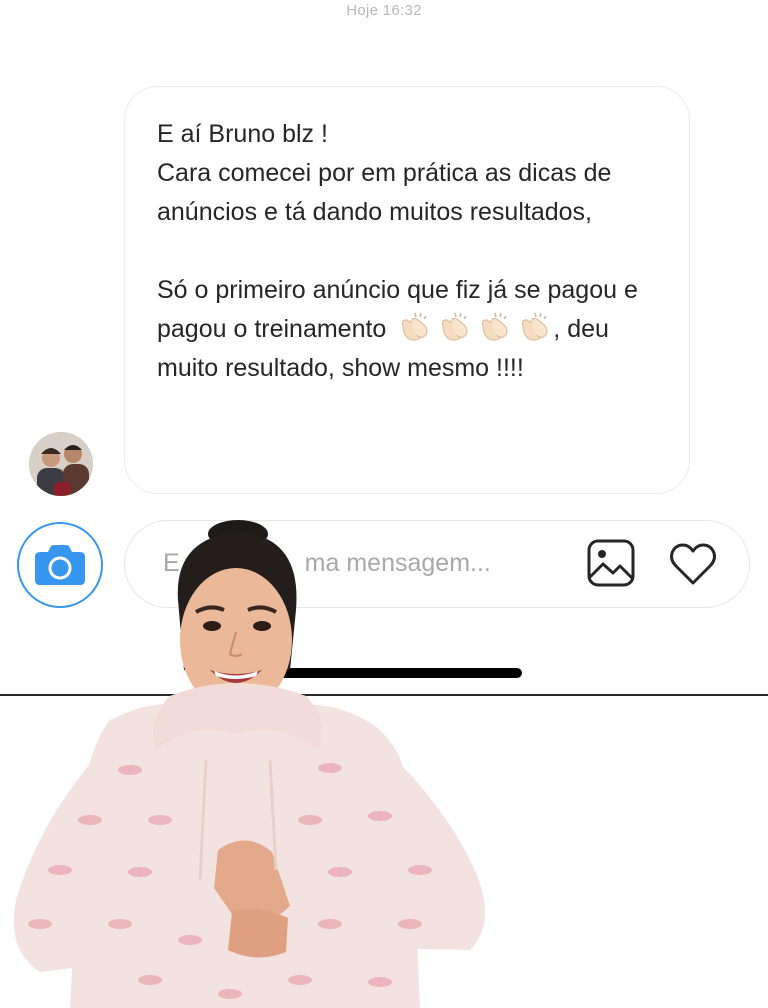 The image size is (768, 1008). Describe the element at coordinates (693, 564) in the screenshot. I see `heart-icon` at that location.